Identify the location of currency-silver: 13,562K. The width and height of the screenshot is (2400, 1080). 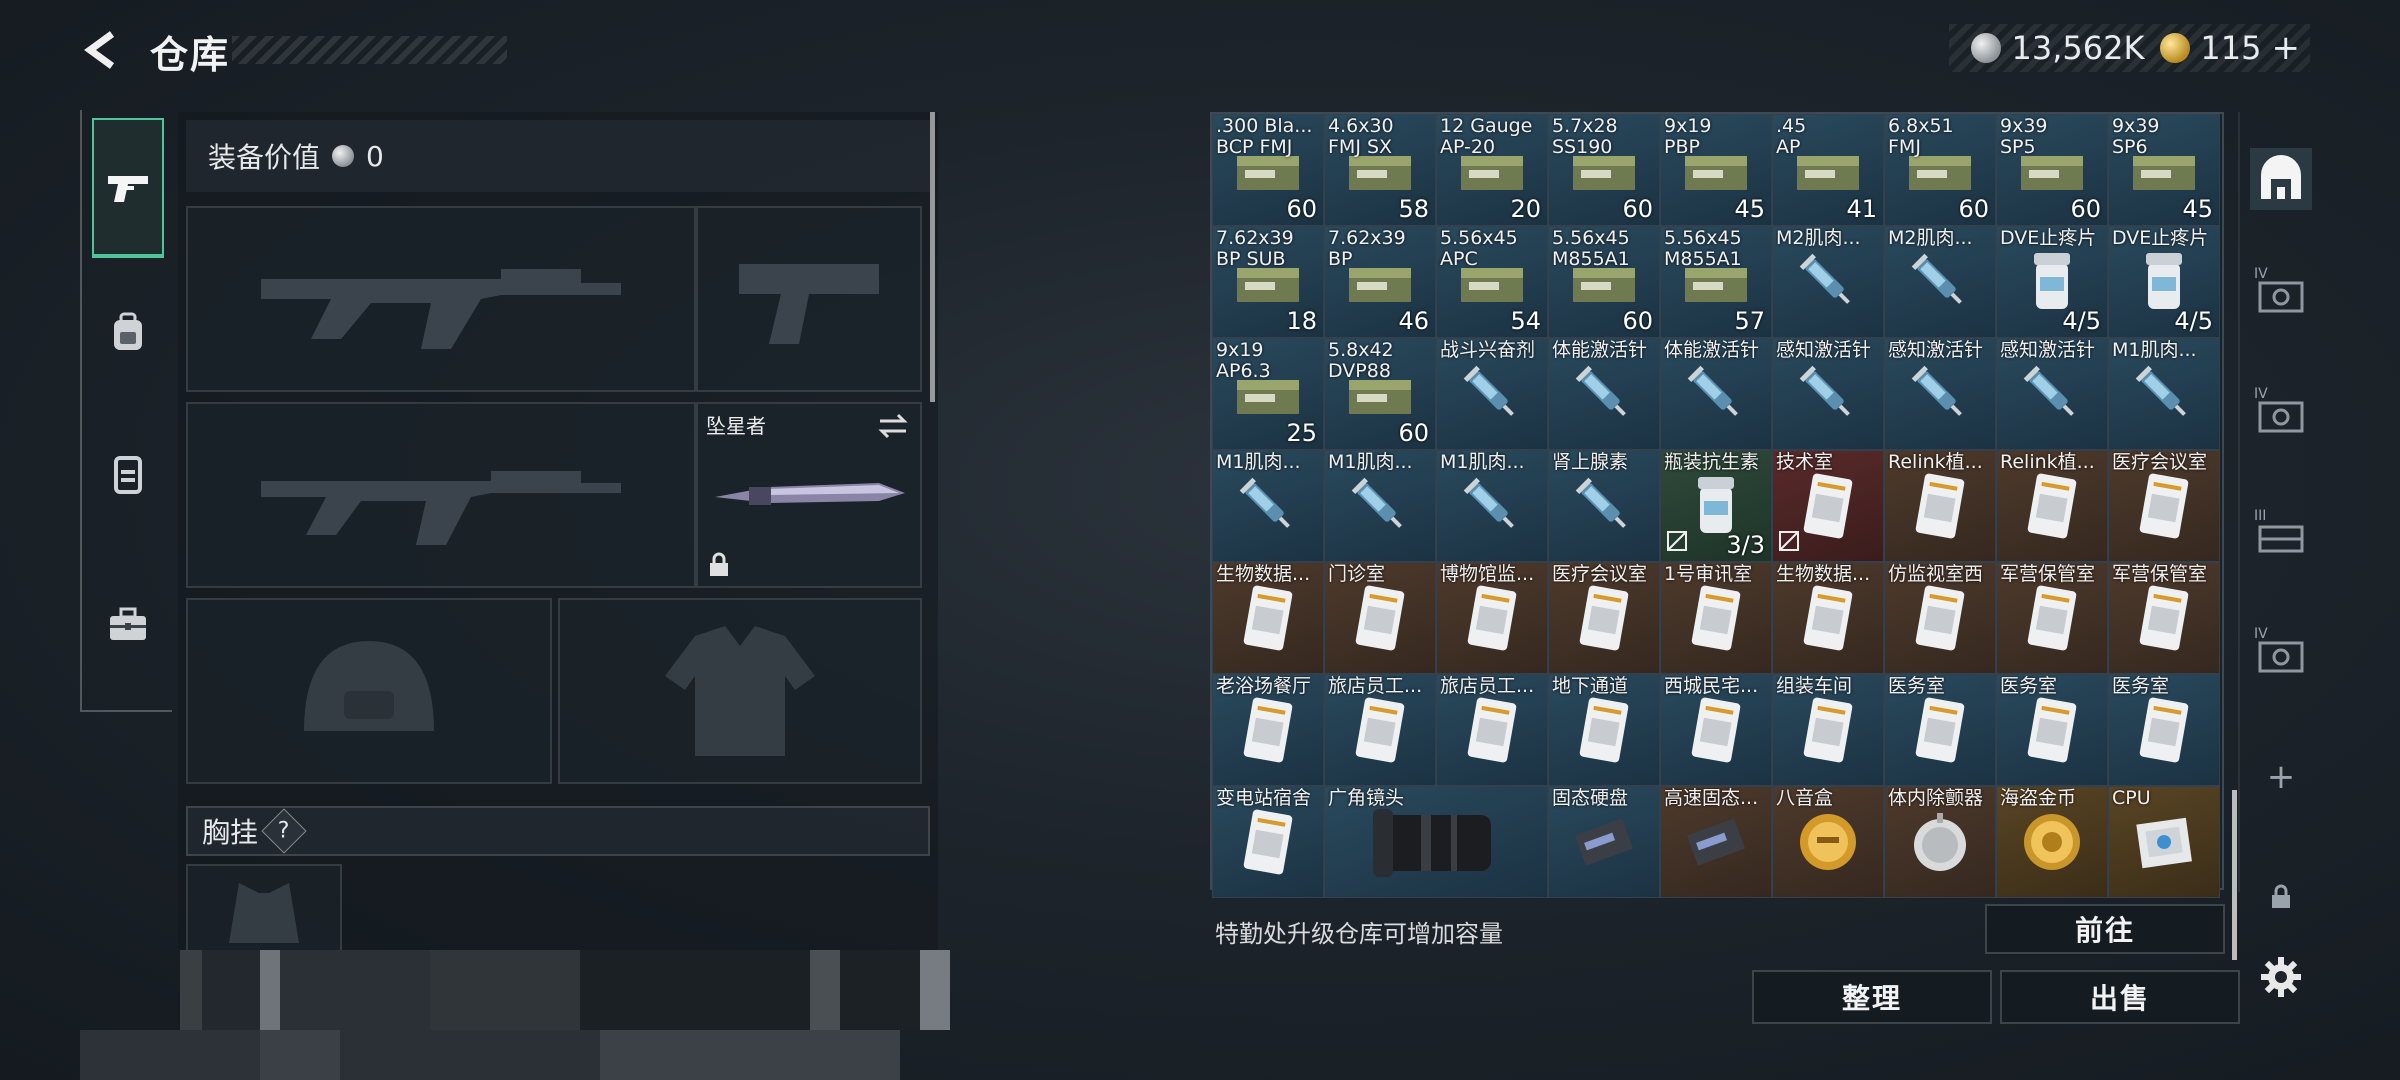
(2057, 48).